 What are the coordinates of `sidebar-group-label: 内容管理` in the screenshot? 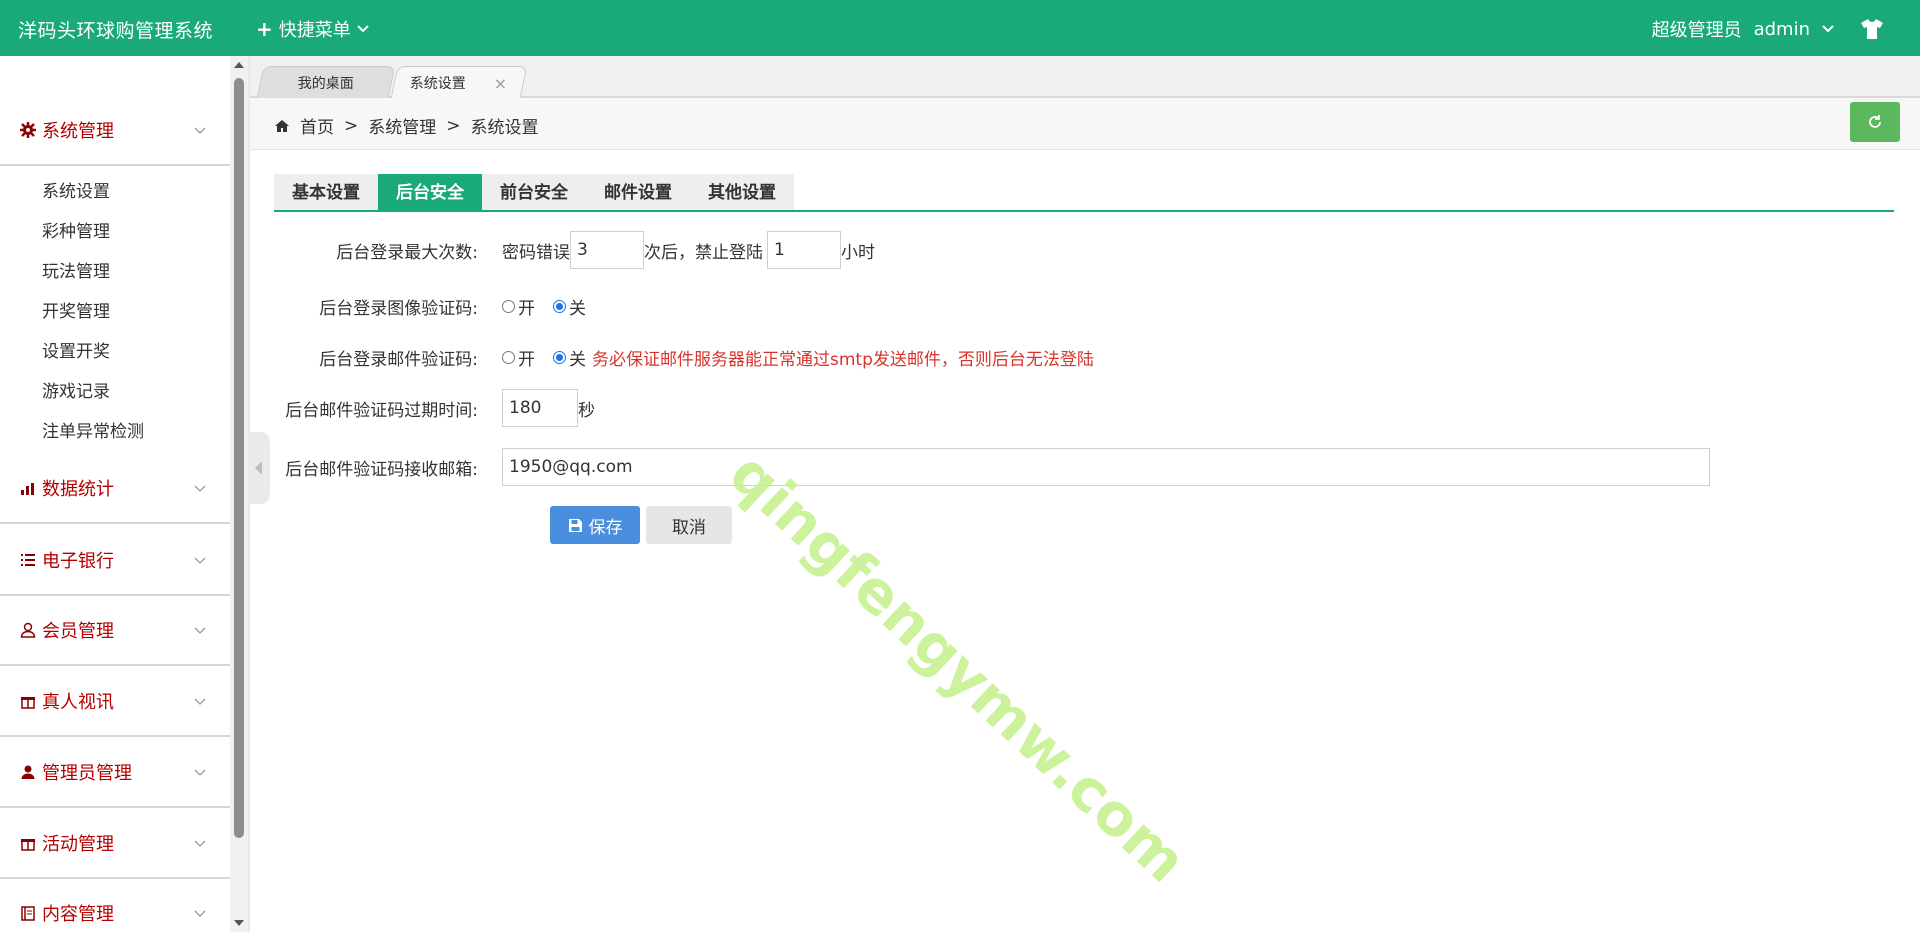 It's located at (78, 914).